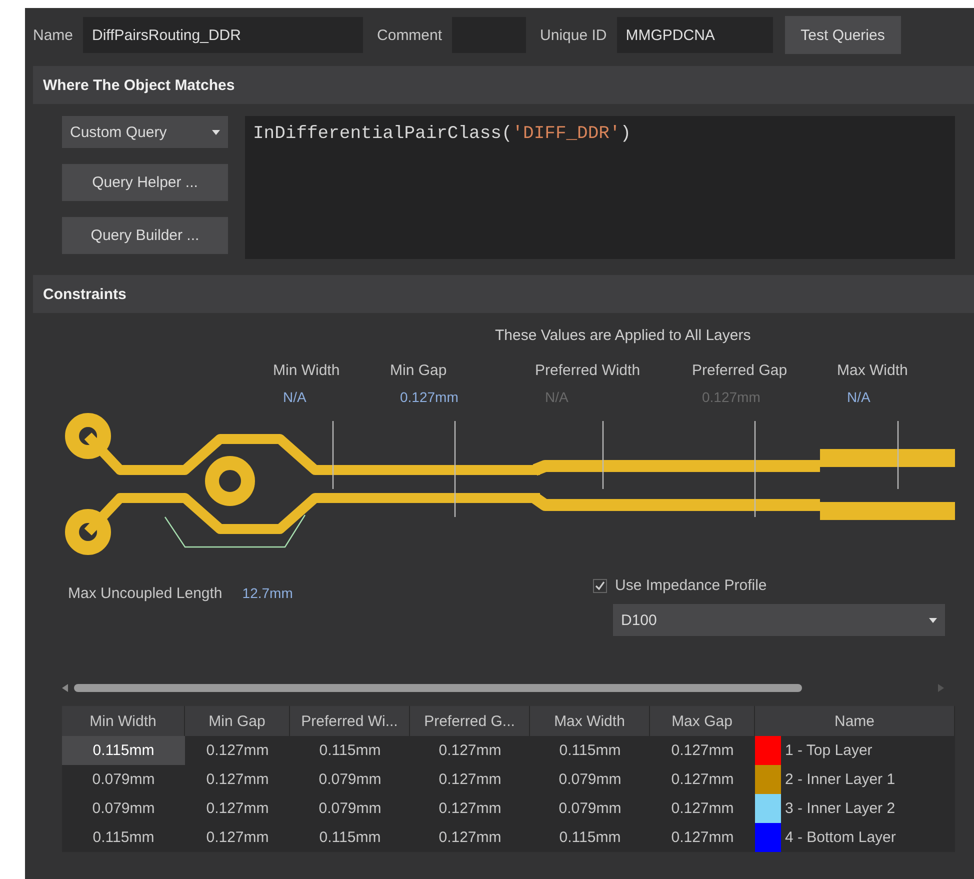  I want to click on test-queries-button: Test Queries, so click(842, 35).